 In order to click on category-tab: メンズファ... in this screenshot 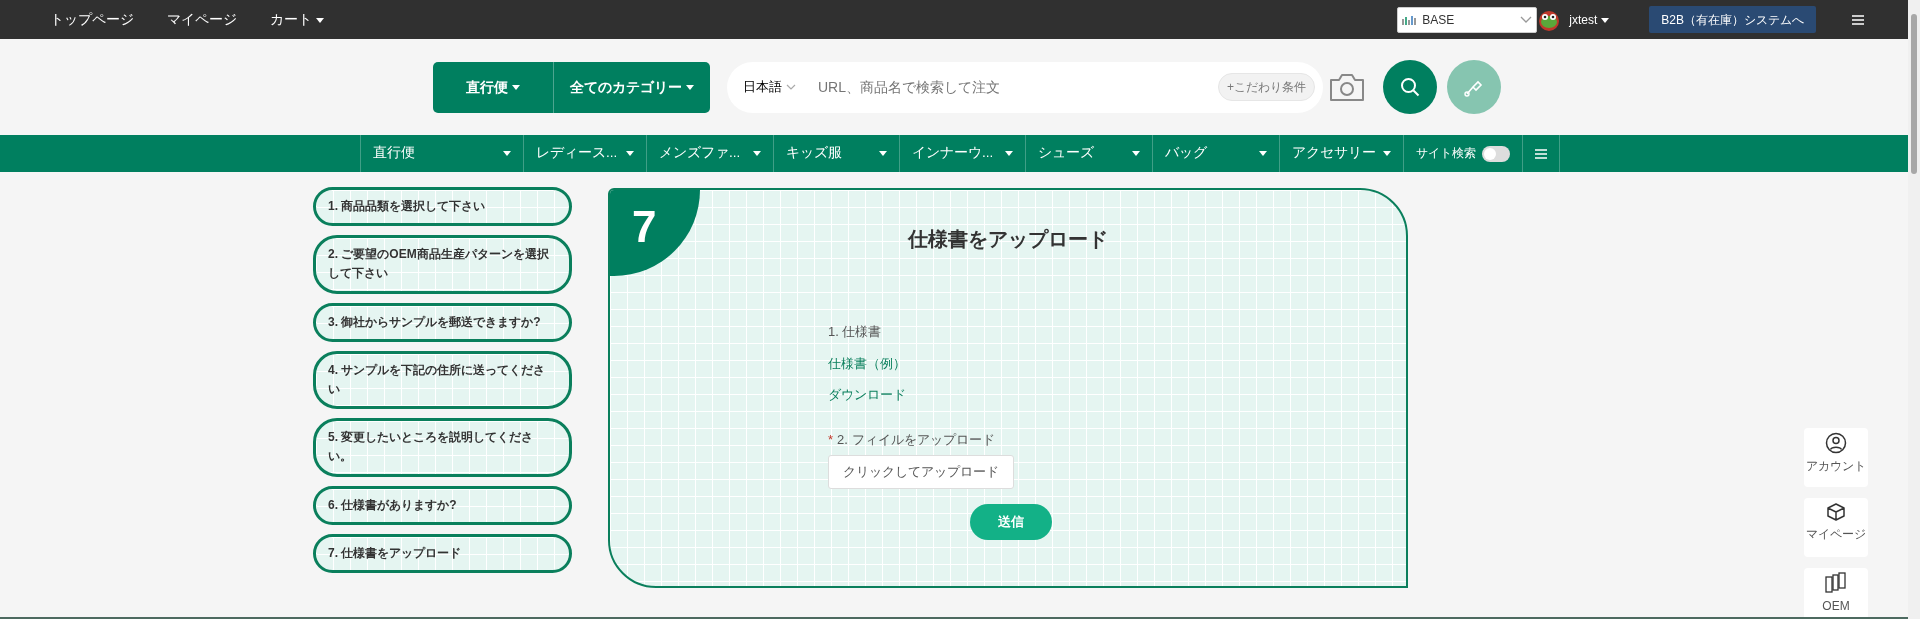, I will do `click(709, 153)`.